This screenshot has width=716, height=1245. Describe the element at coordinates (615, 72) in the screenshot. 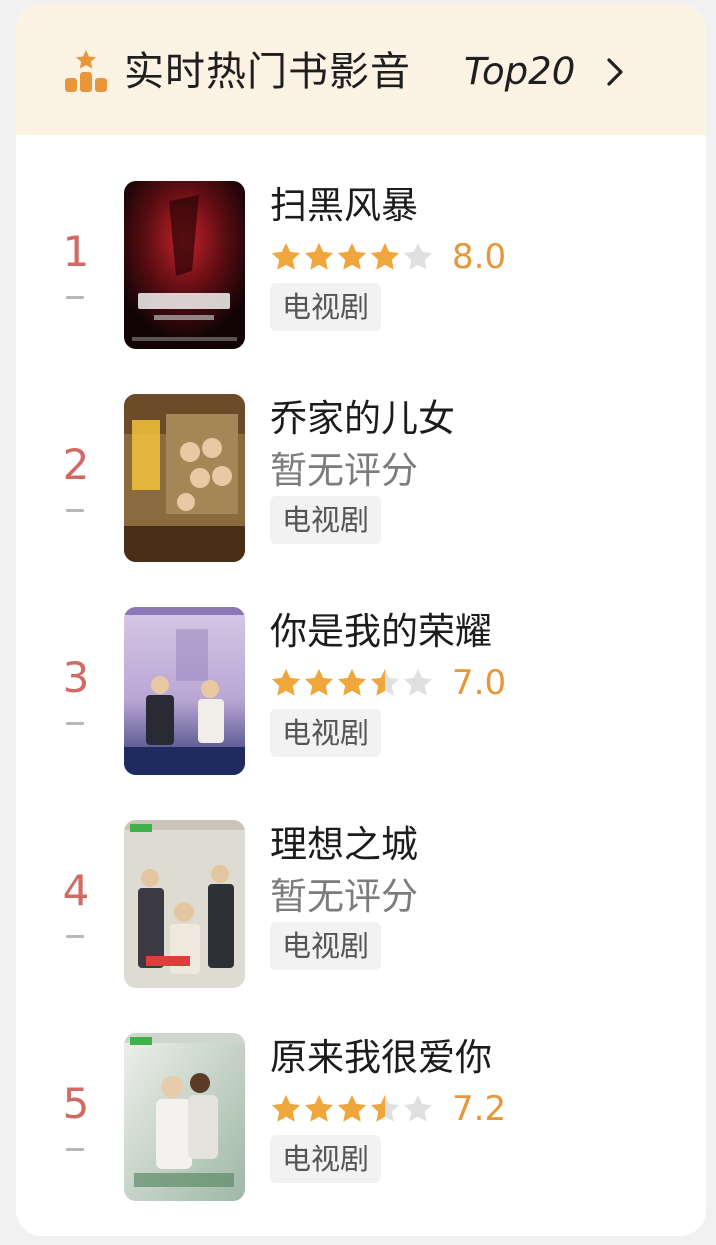

I see `chevron-right-icon` at that location.